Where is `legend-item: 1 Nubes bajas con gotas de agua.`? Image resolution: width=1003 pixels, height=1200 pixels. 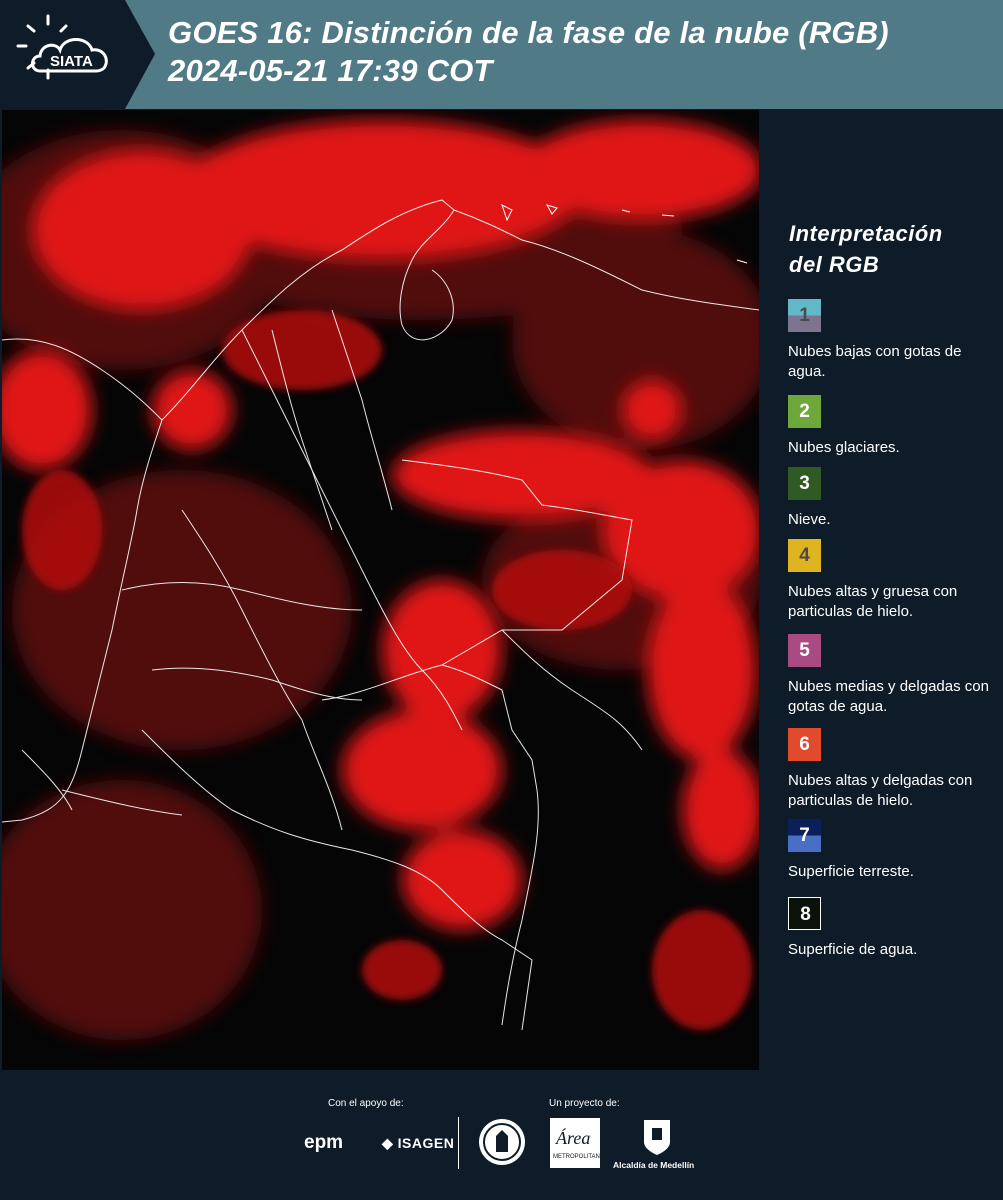 legend-item: 1 Nubes bajas con gotas de agua. is located at coordinates (895, 340).